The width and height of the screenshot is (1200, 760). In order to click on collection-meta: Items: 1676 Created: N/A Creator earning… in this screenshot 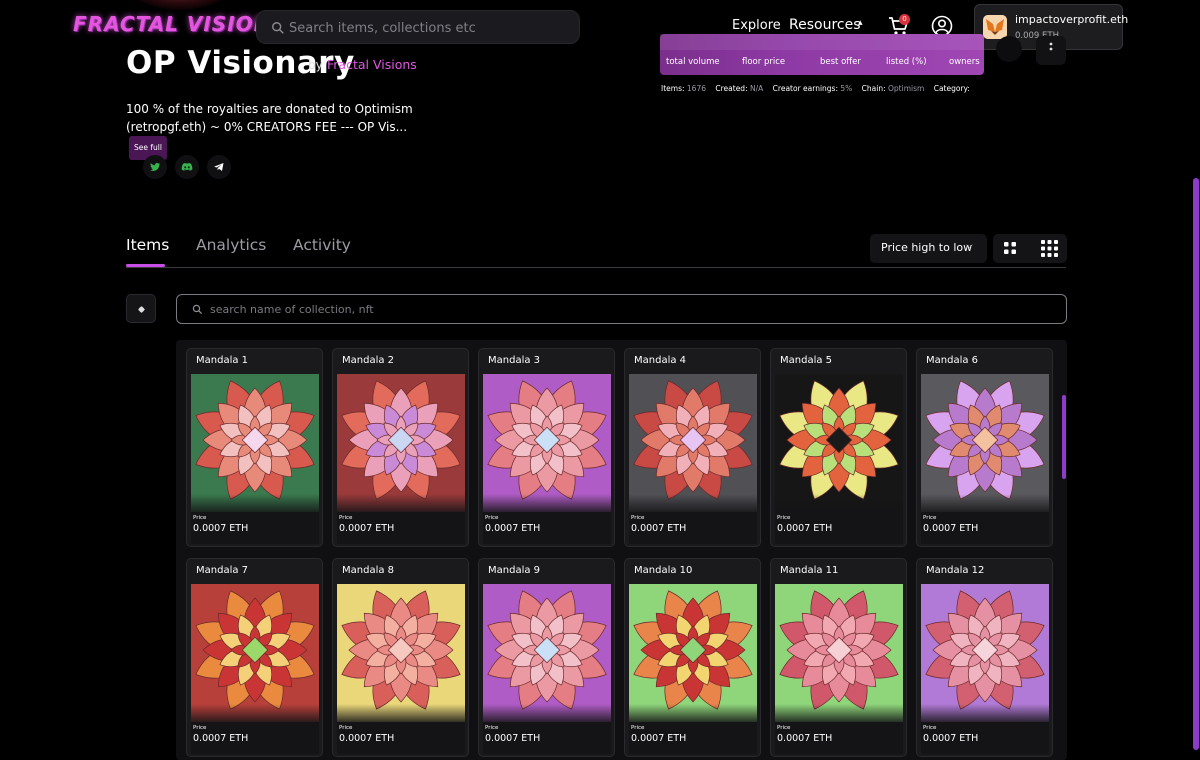, I will do `click(815, 88)`.